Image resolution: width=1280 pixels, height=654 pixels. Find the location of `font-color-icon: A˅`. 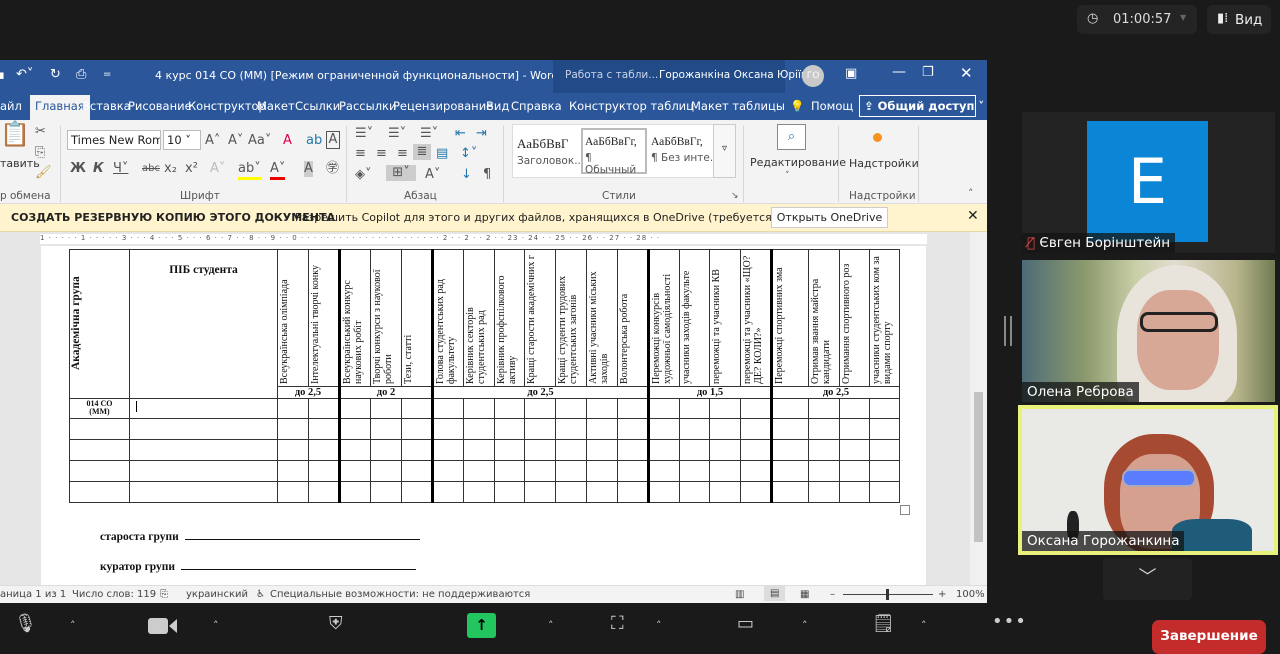

font-color-icon: A˅ is located at coordinates (278, 170).